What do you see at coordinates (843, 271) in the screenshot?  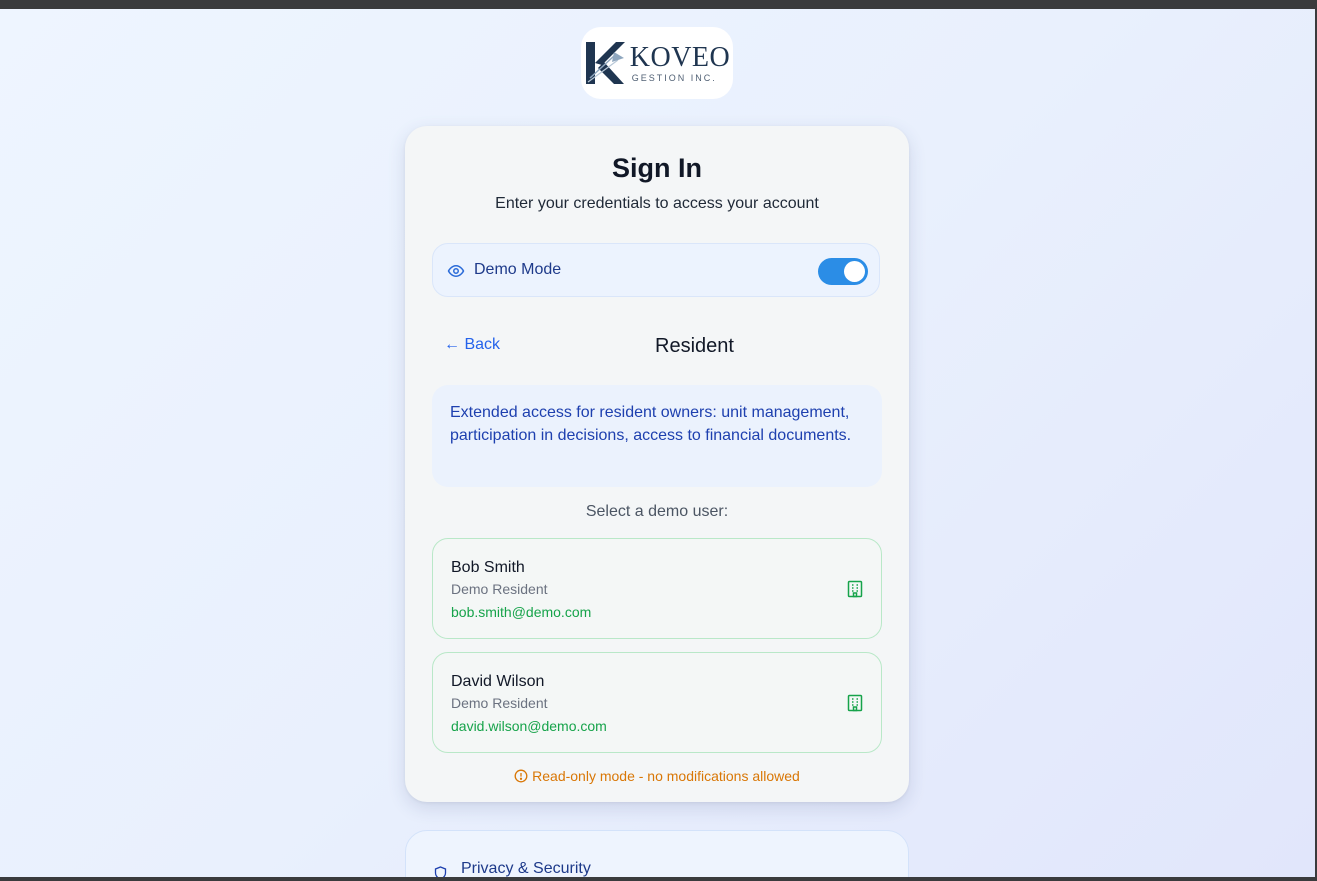 I see `demo-mode-toggle` at bounding box center [843, 271].